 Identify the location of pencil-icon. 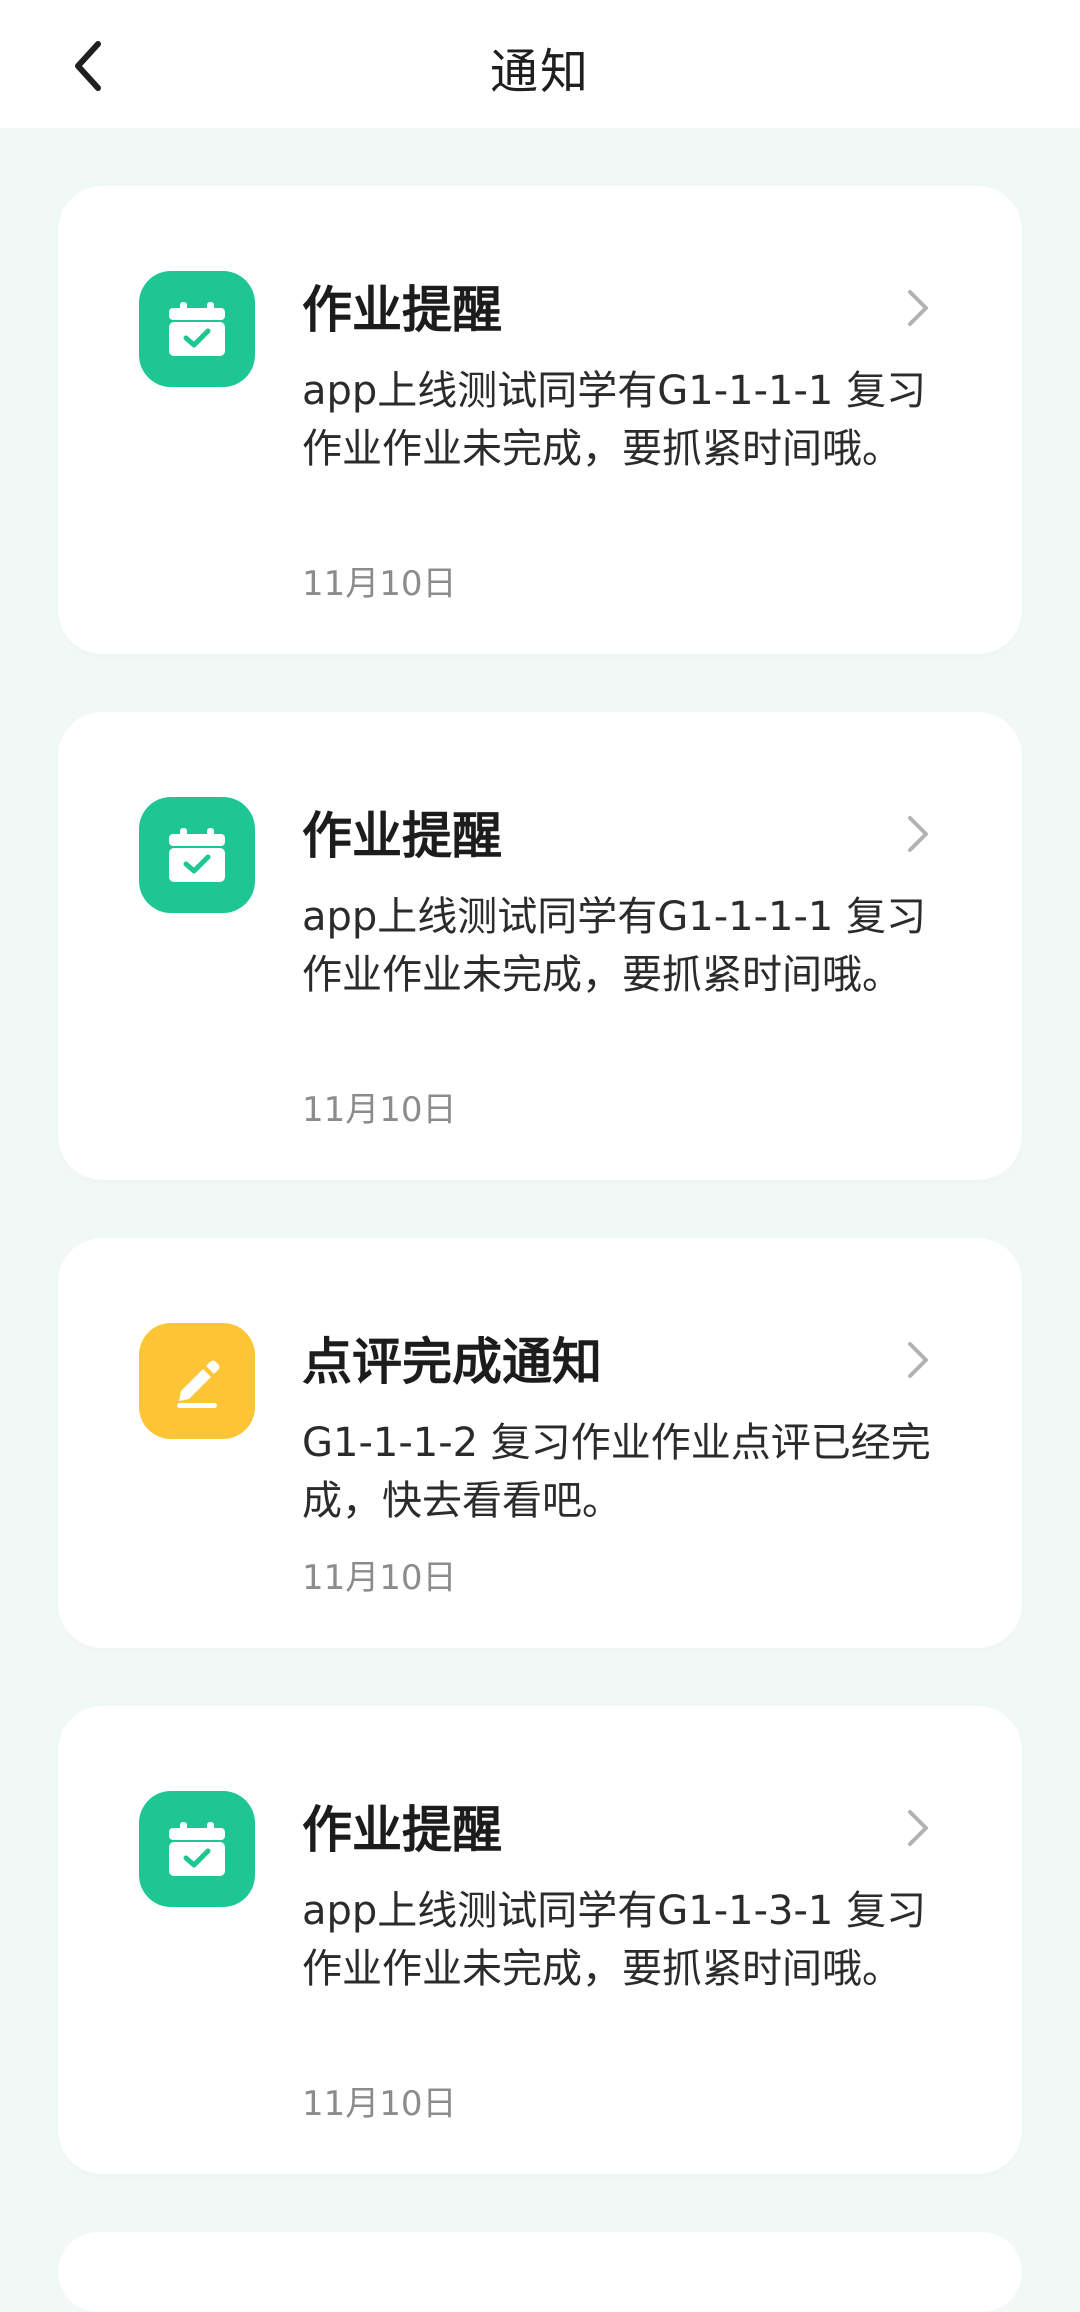
(198, 1384).